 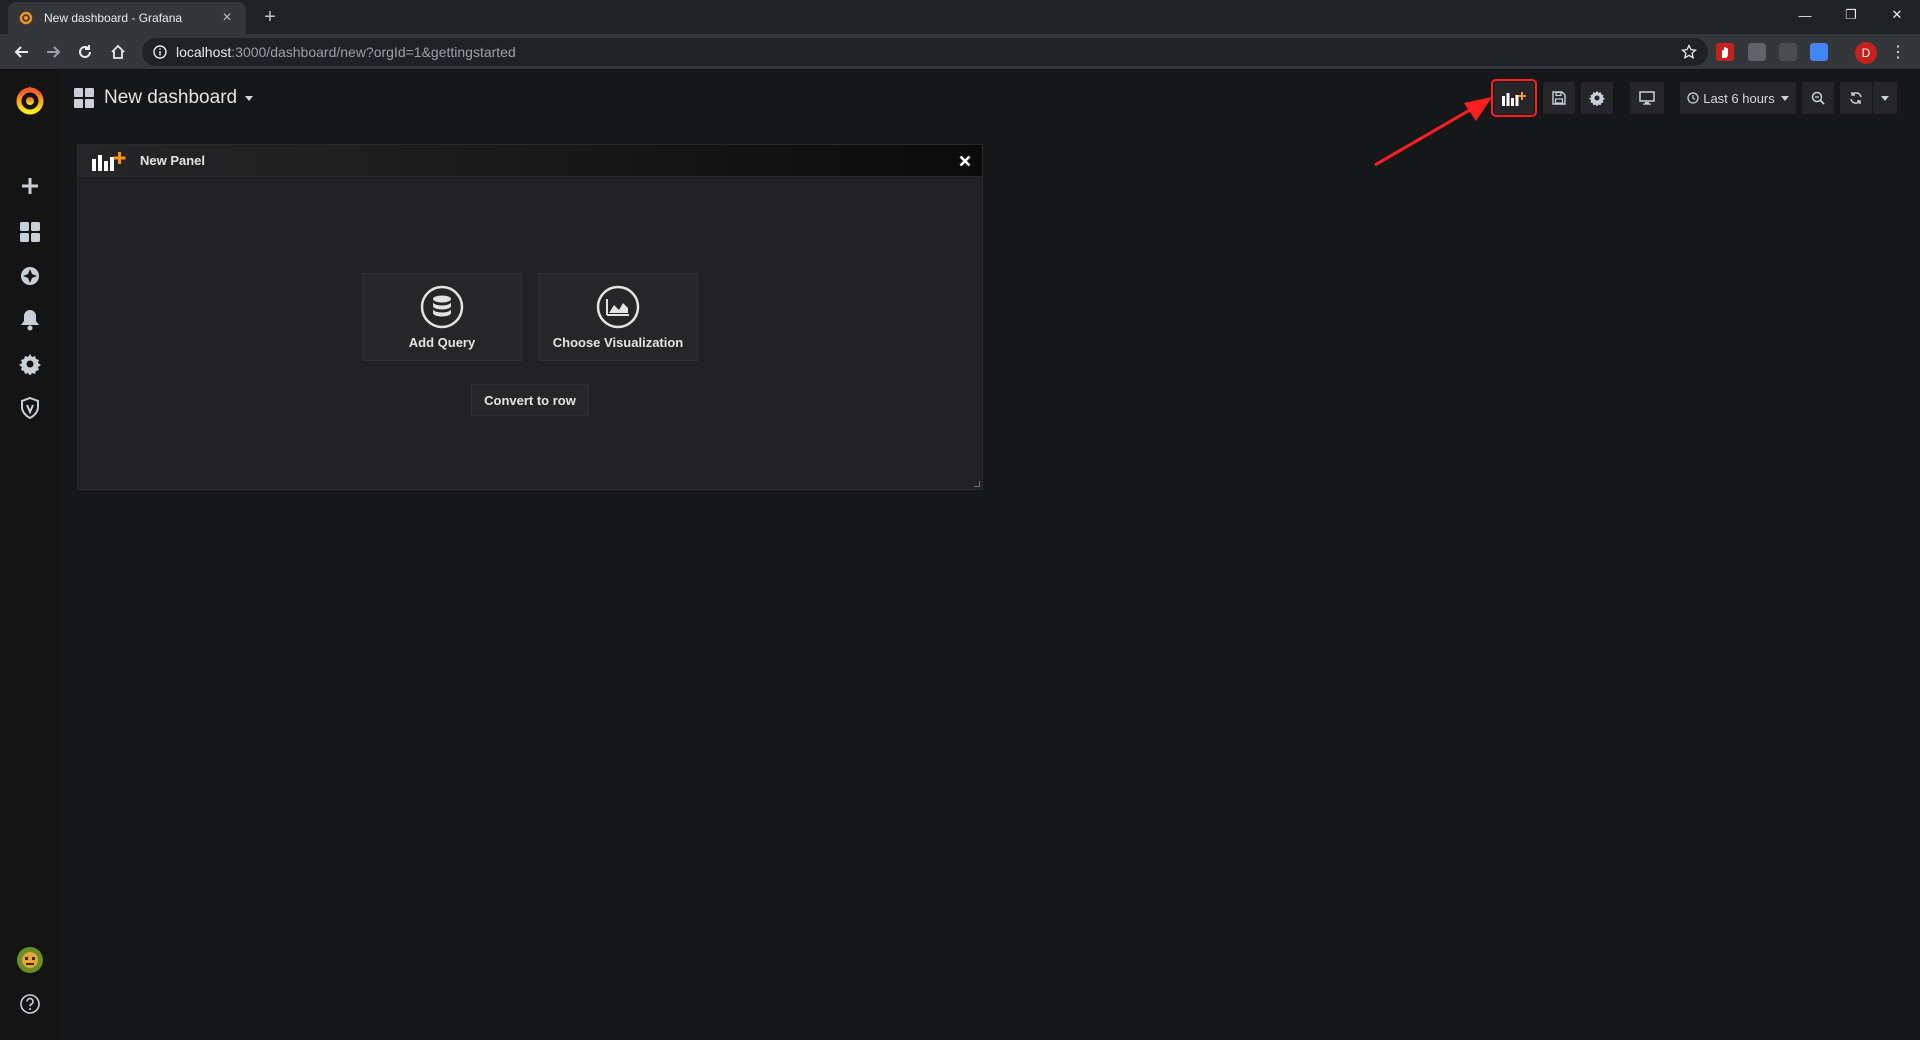 I want to click on grafana-sidemenu, so click(x=30, y=555).